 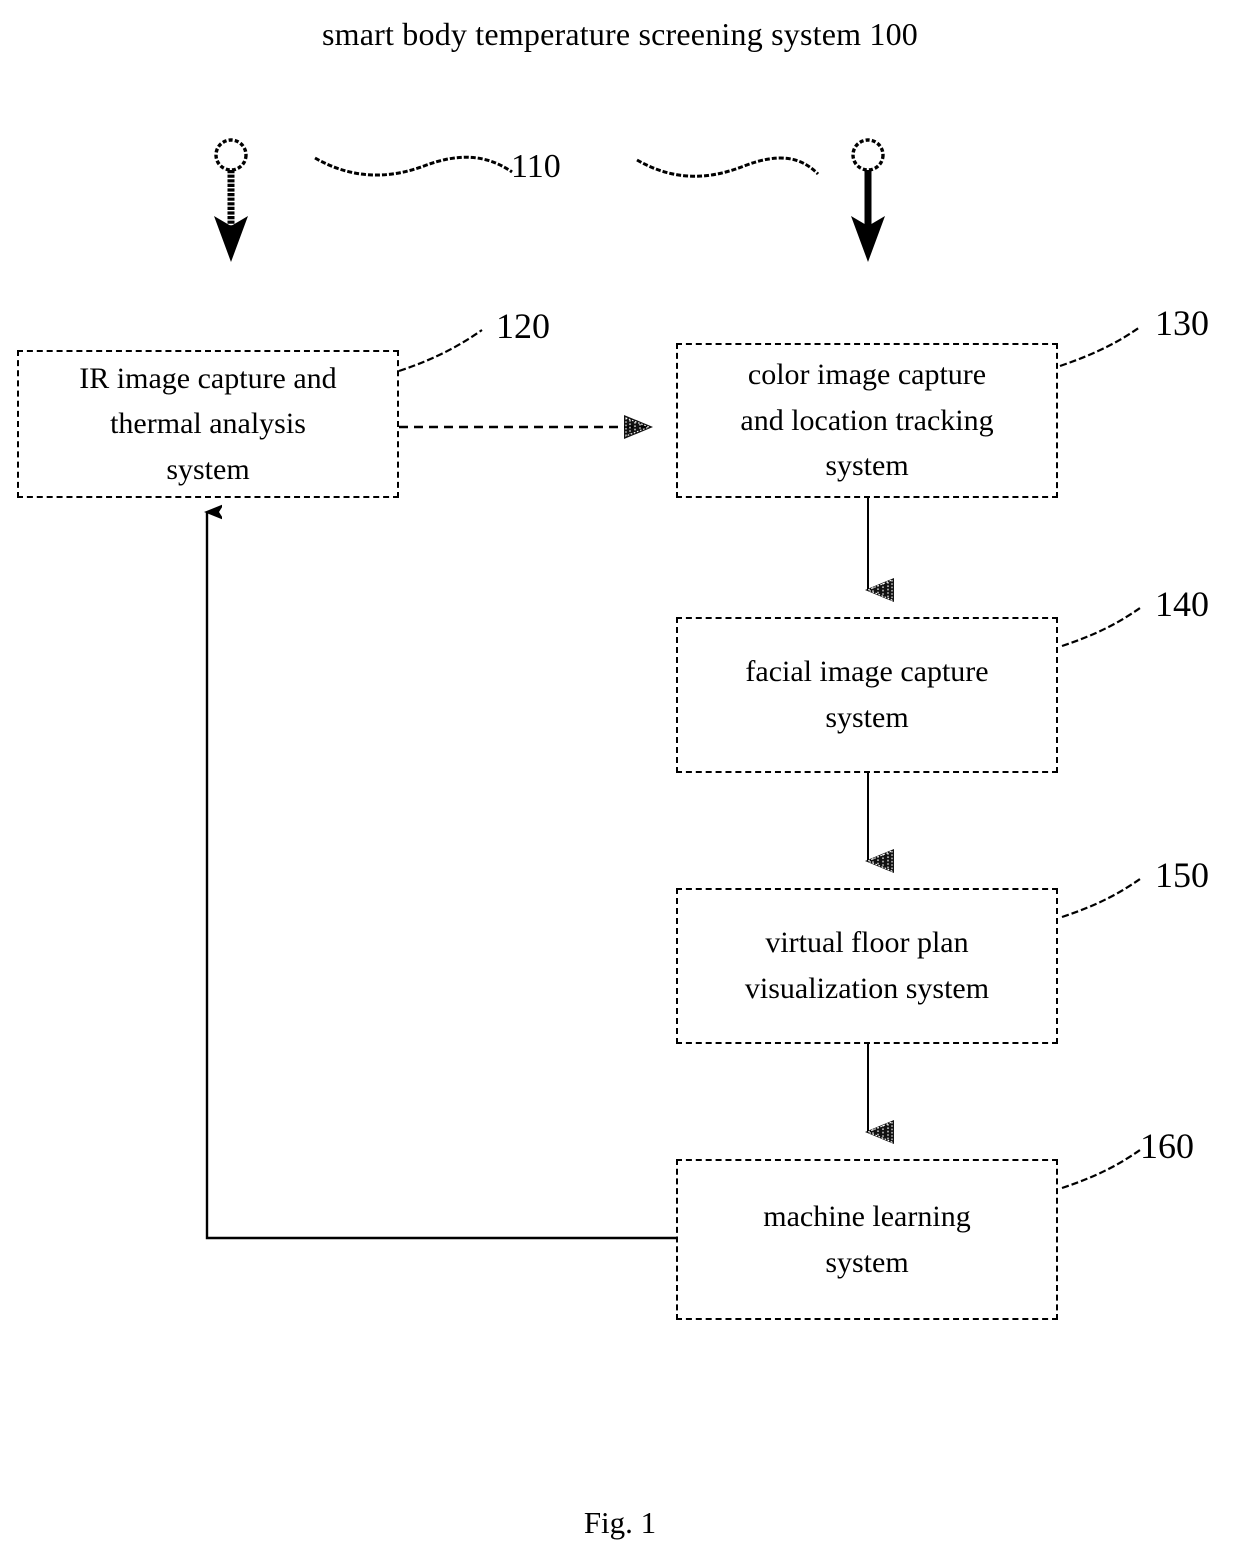 What do you see at coordinates (536, 166) in the screenshot?
I see `reference-numeral-110: 110` at bounding box center [536, 166].